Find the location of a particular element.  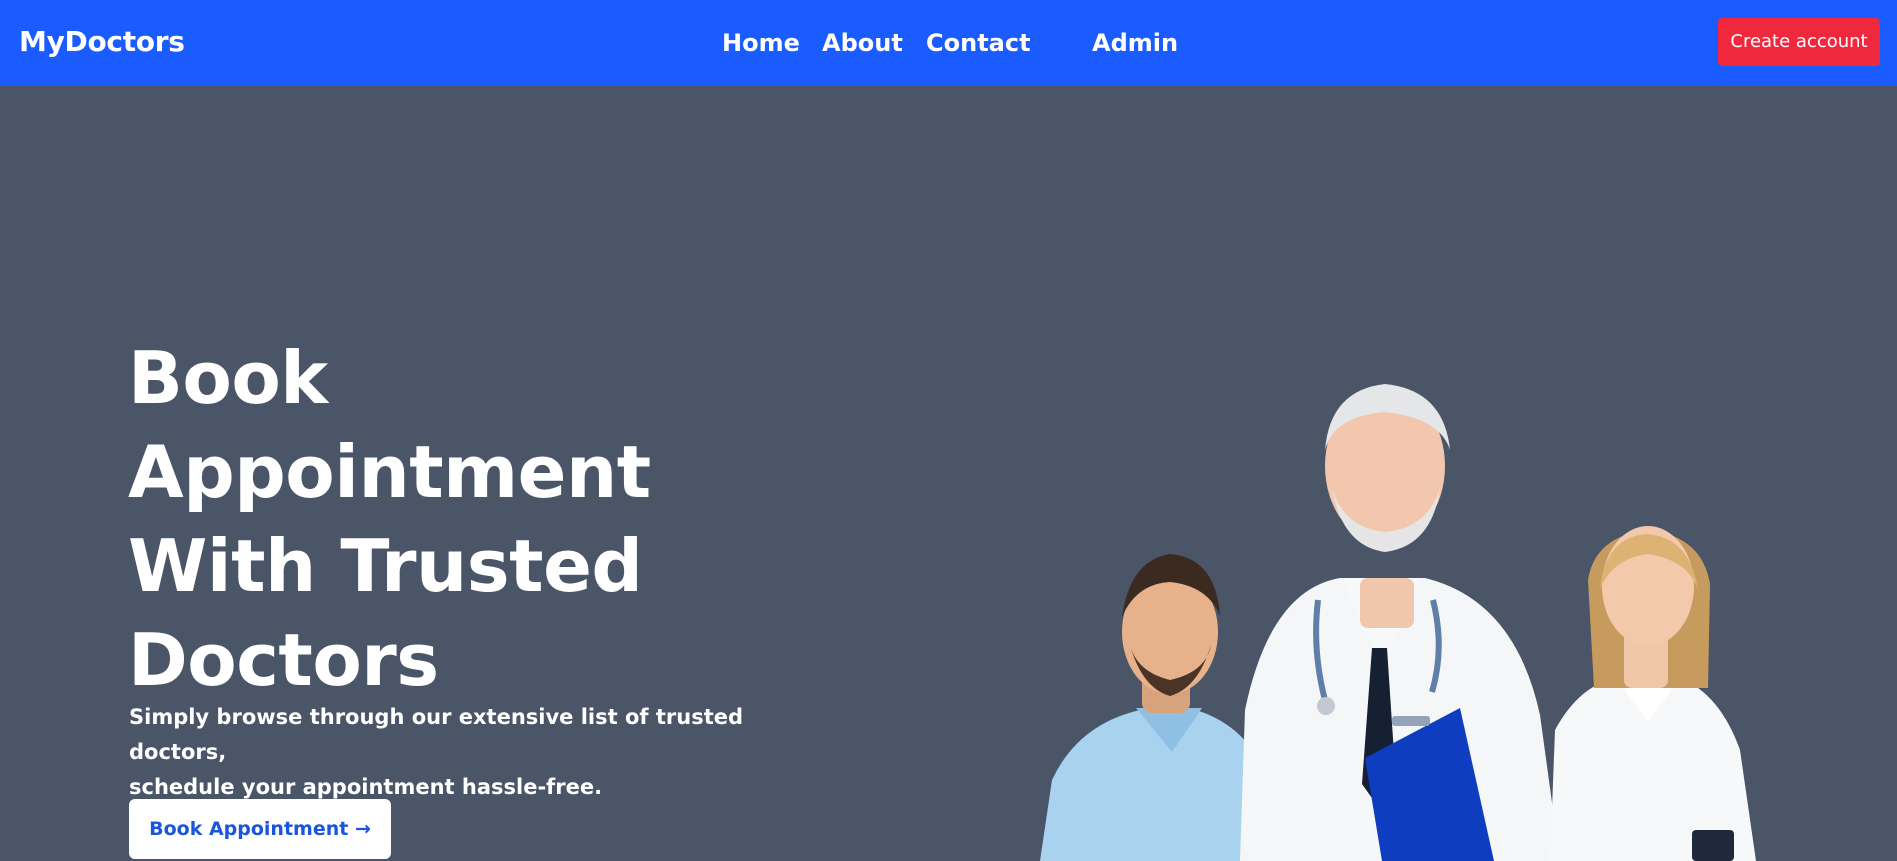

doctor-center-figure is located at coordinates (1400, 622).